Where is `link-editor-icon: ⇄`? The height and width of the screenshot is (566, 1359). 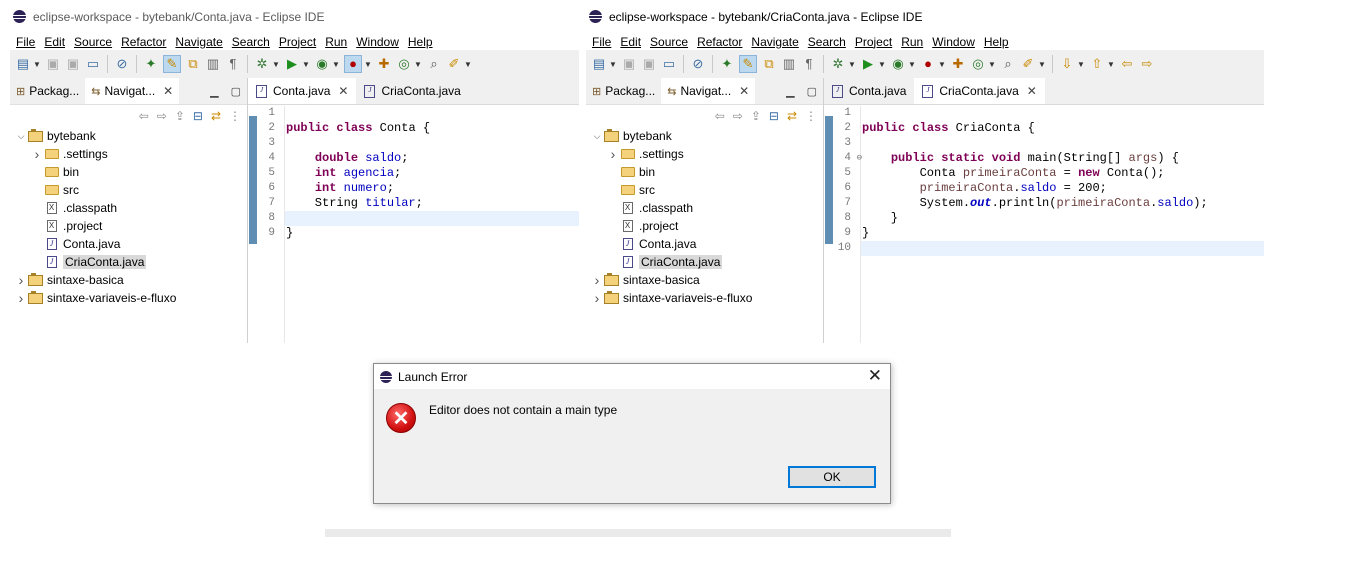
link-editor-icon: ⇄ is located at coordinates (792, 116).